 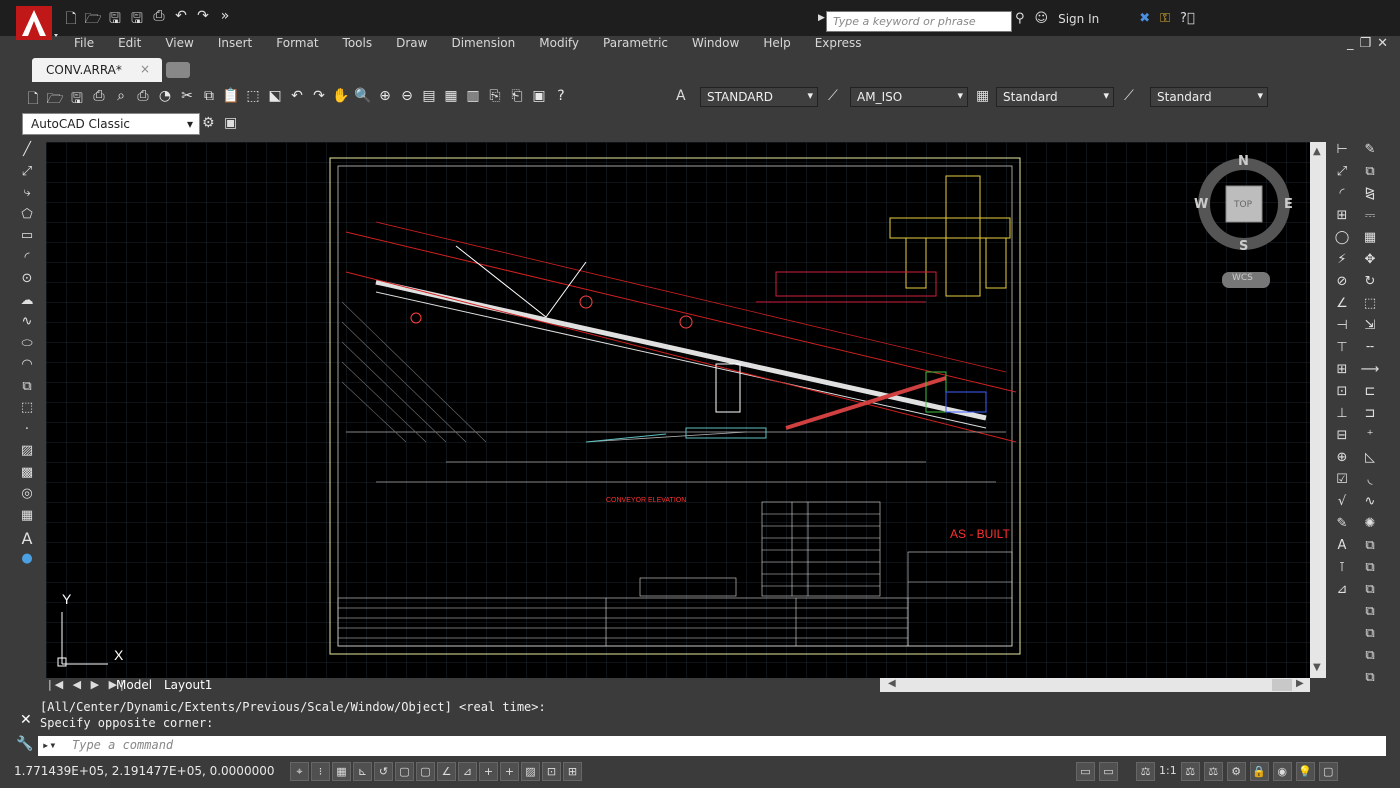 What do you see at coordinates (1317, 151) in the screenshot?
I see `scroll-up-icon: ▲` at bounding box center [1317, 151].